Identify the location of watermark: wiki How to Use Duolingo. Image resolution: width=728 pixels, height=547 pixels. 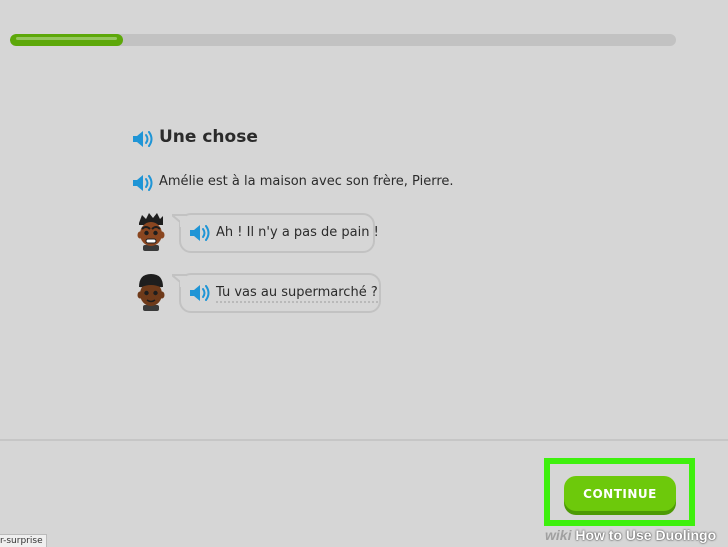
(630, 535).